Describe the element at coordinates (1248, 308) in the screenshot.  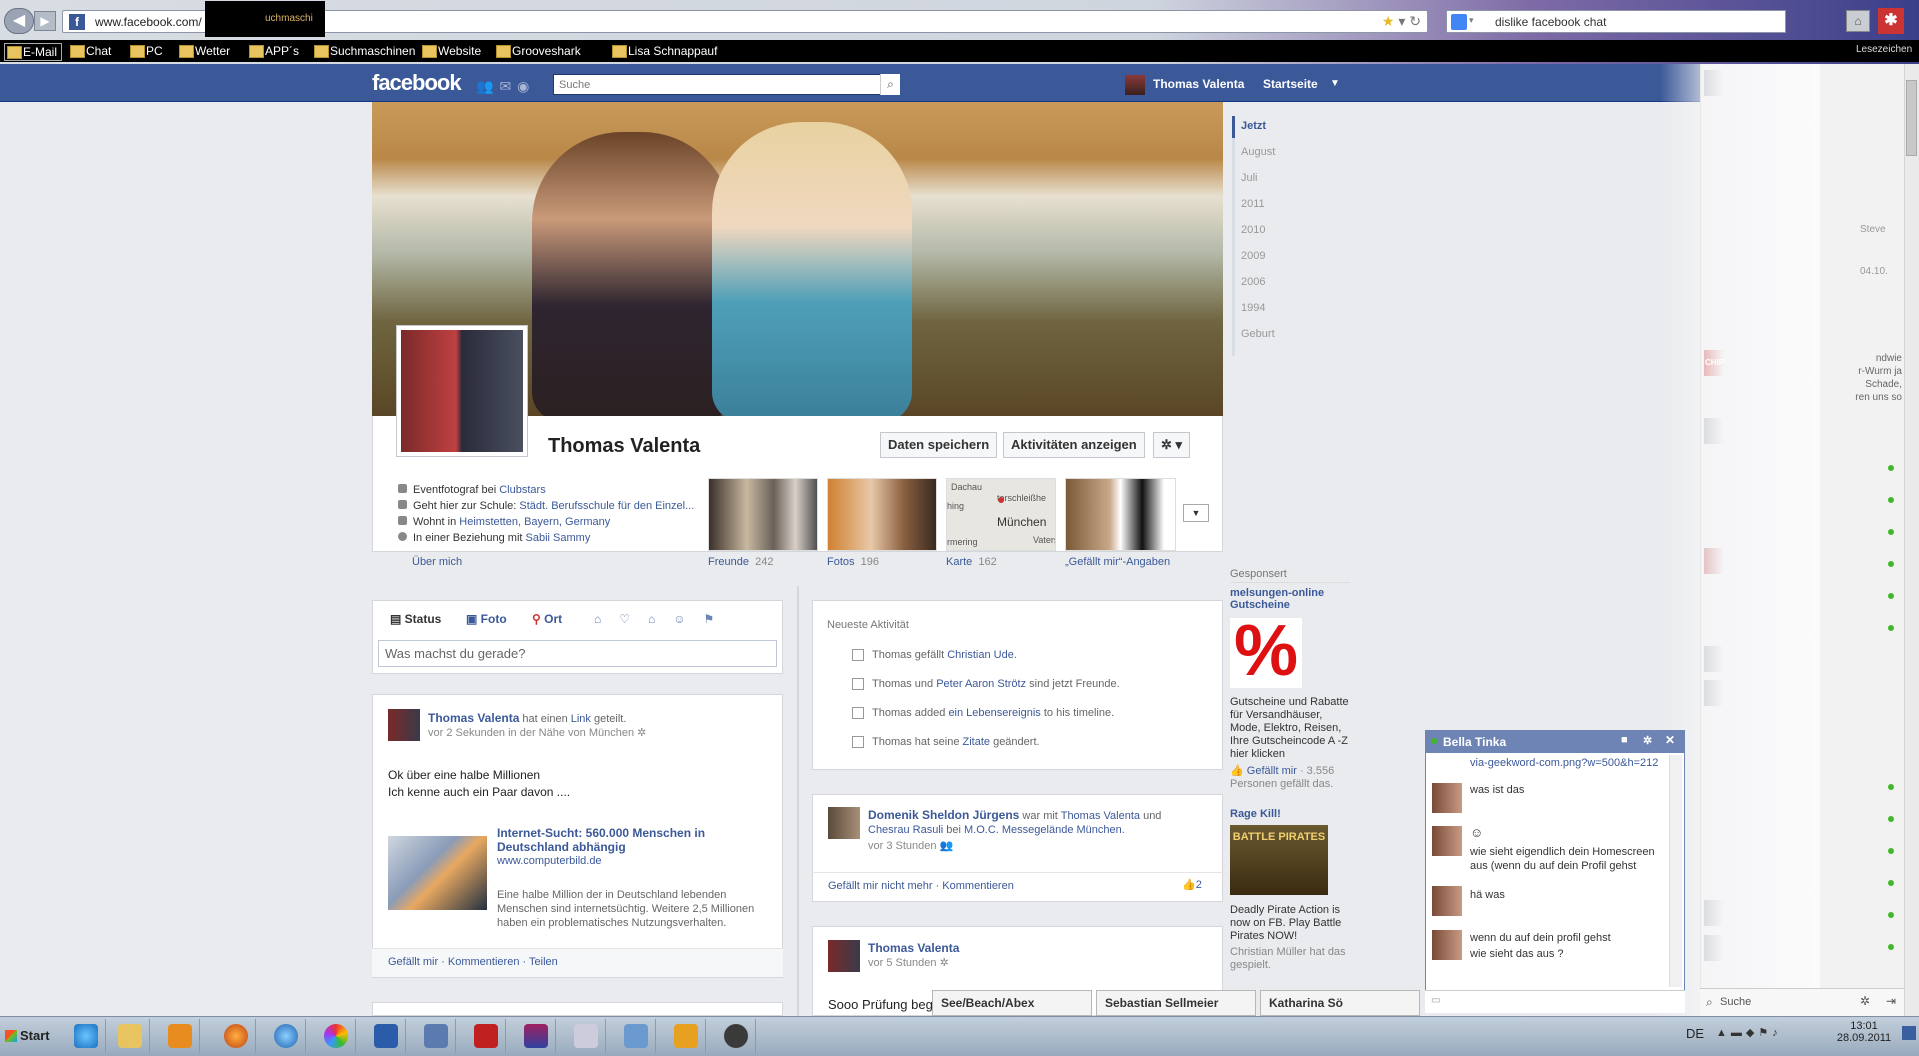
I see `timeline-1994: 1994` at that location.